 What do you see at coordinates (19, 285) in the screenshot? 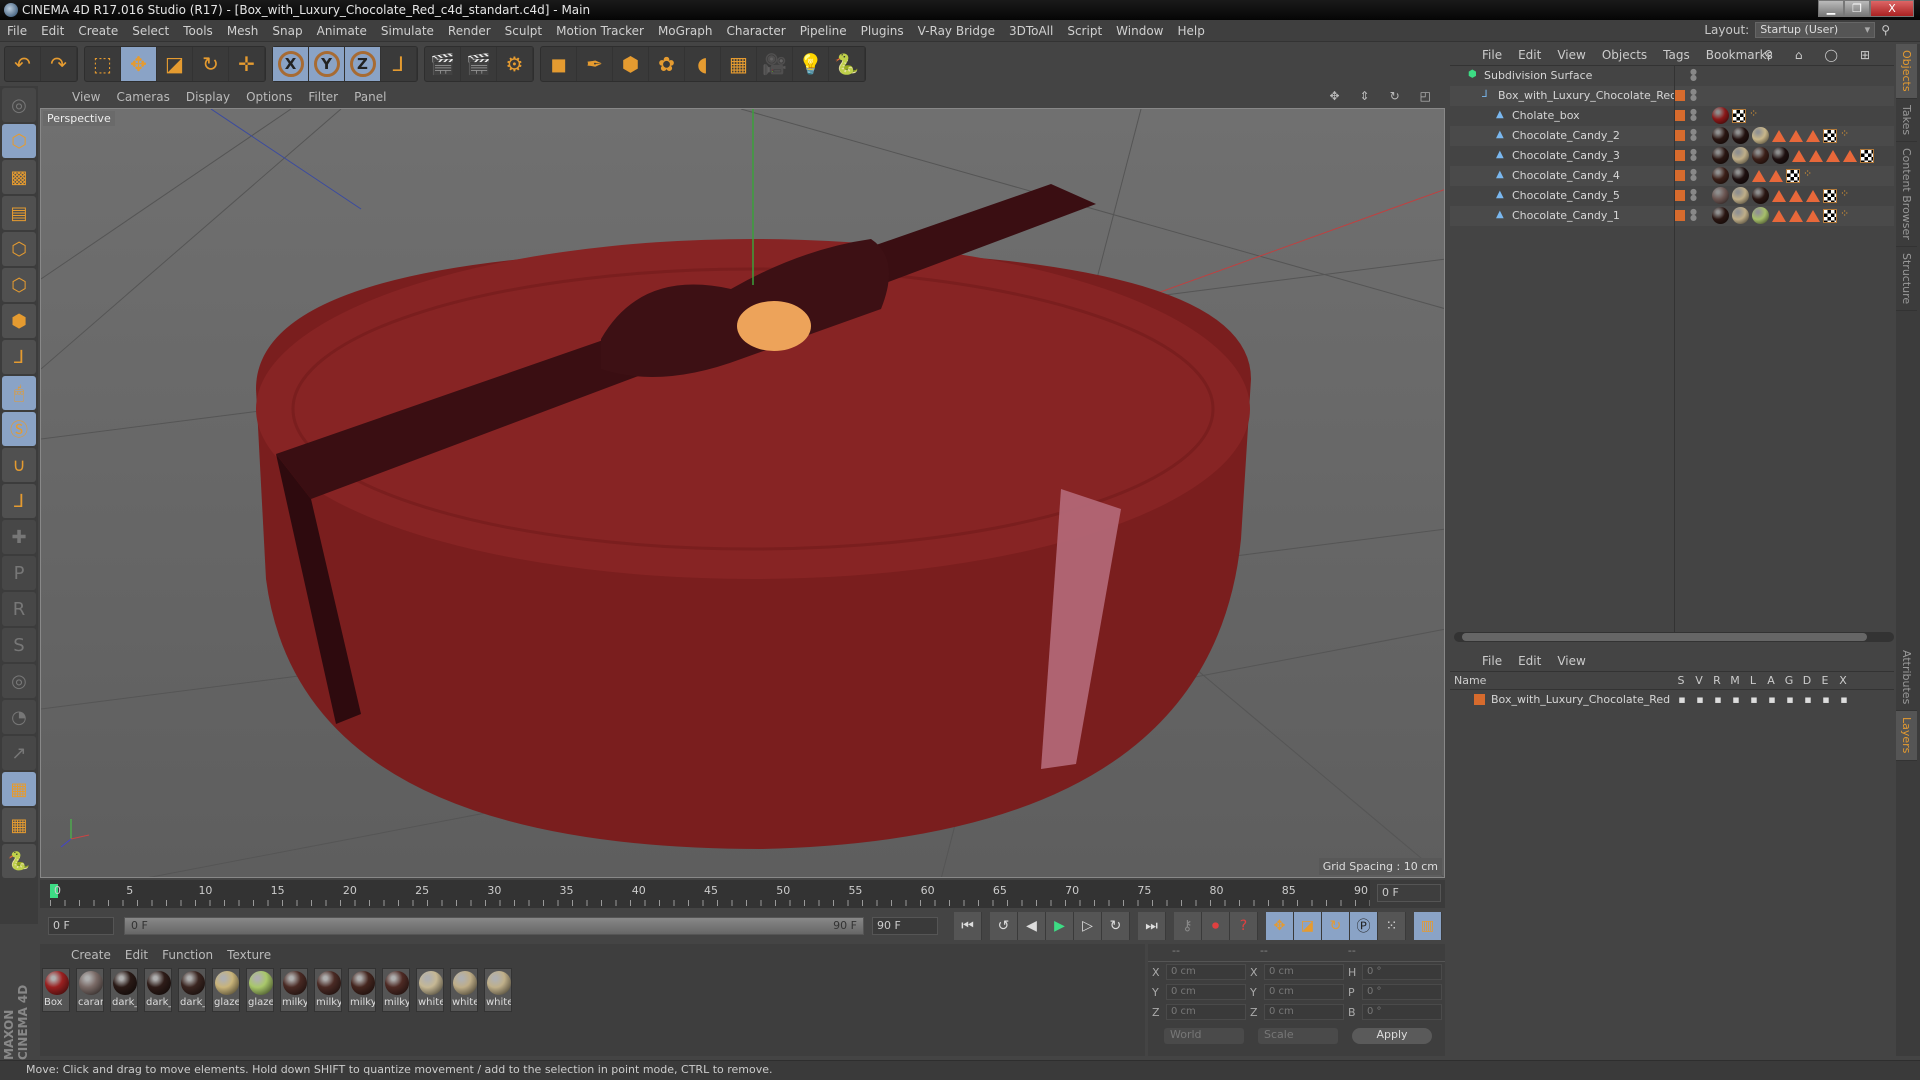
I see `edges-mode-button: ⬡` at bounding box center [19, 285].